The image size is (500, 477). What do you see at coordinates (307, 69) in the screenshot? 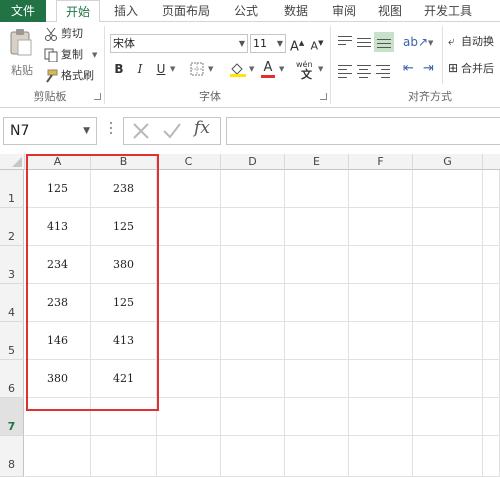
I see `phonetic-button: wén 文` at bounding box center [307, 69].